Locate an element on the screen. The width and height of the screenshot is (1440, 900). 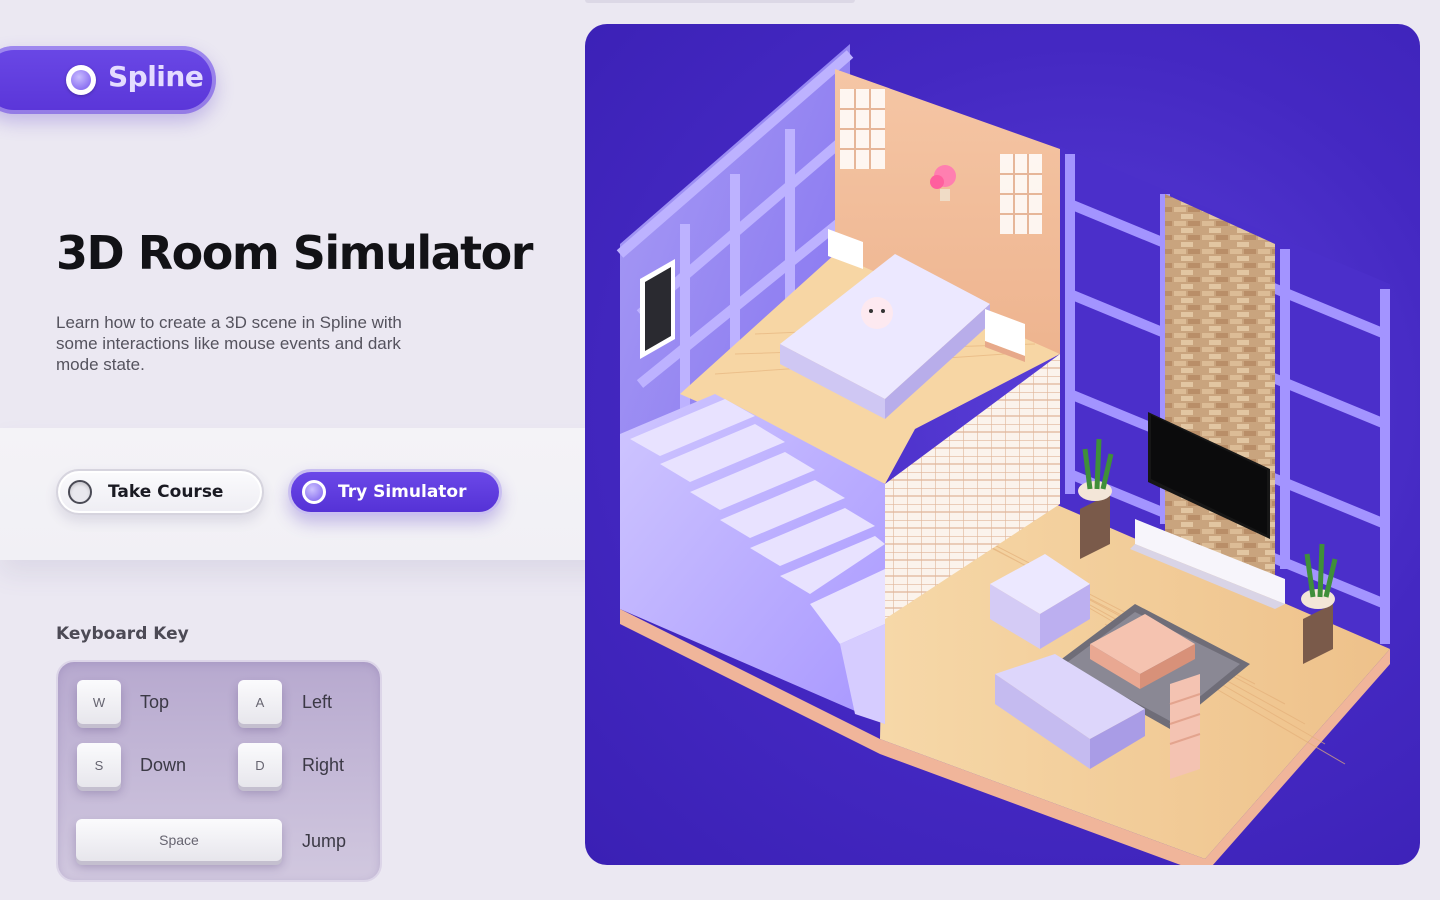
top-divider is located at coordinates (720, 1).